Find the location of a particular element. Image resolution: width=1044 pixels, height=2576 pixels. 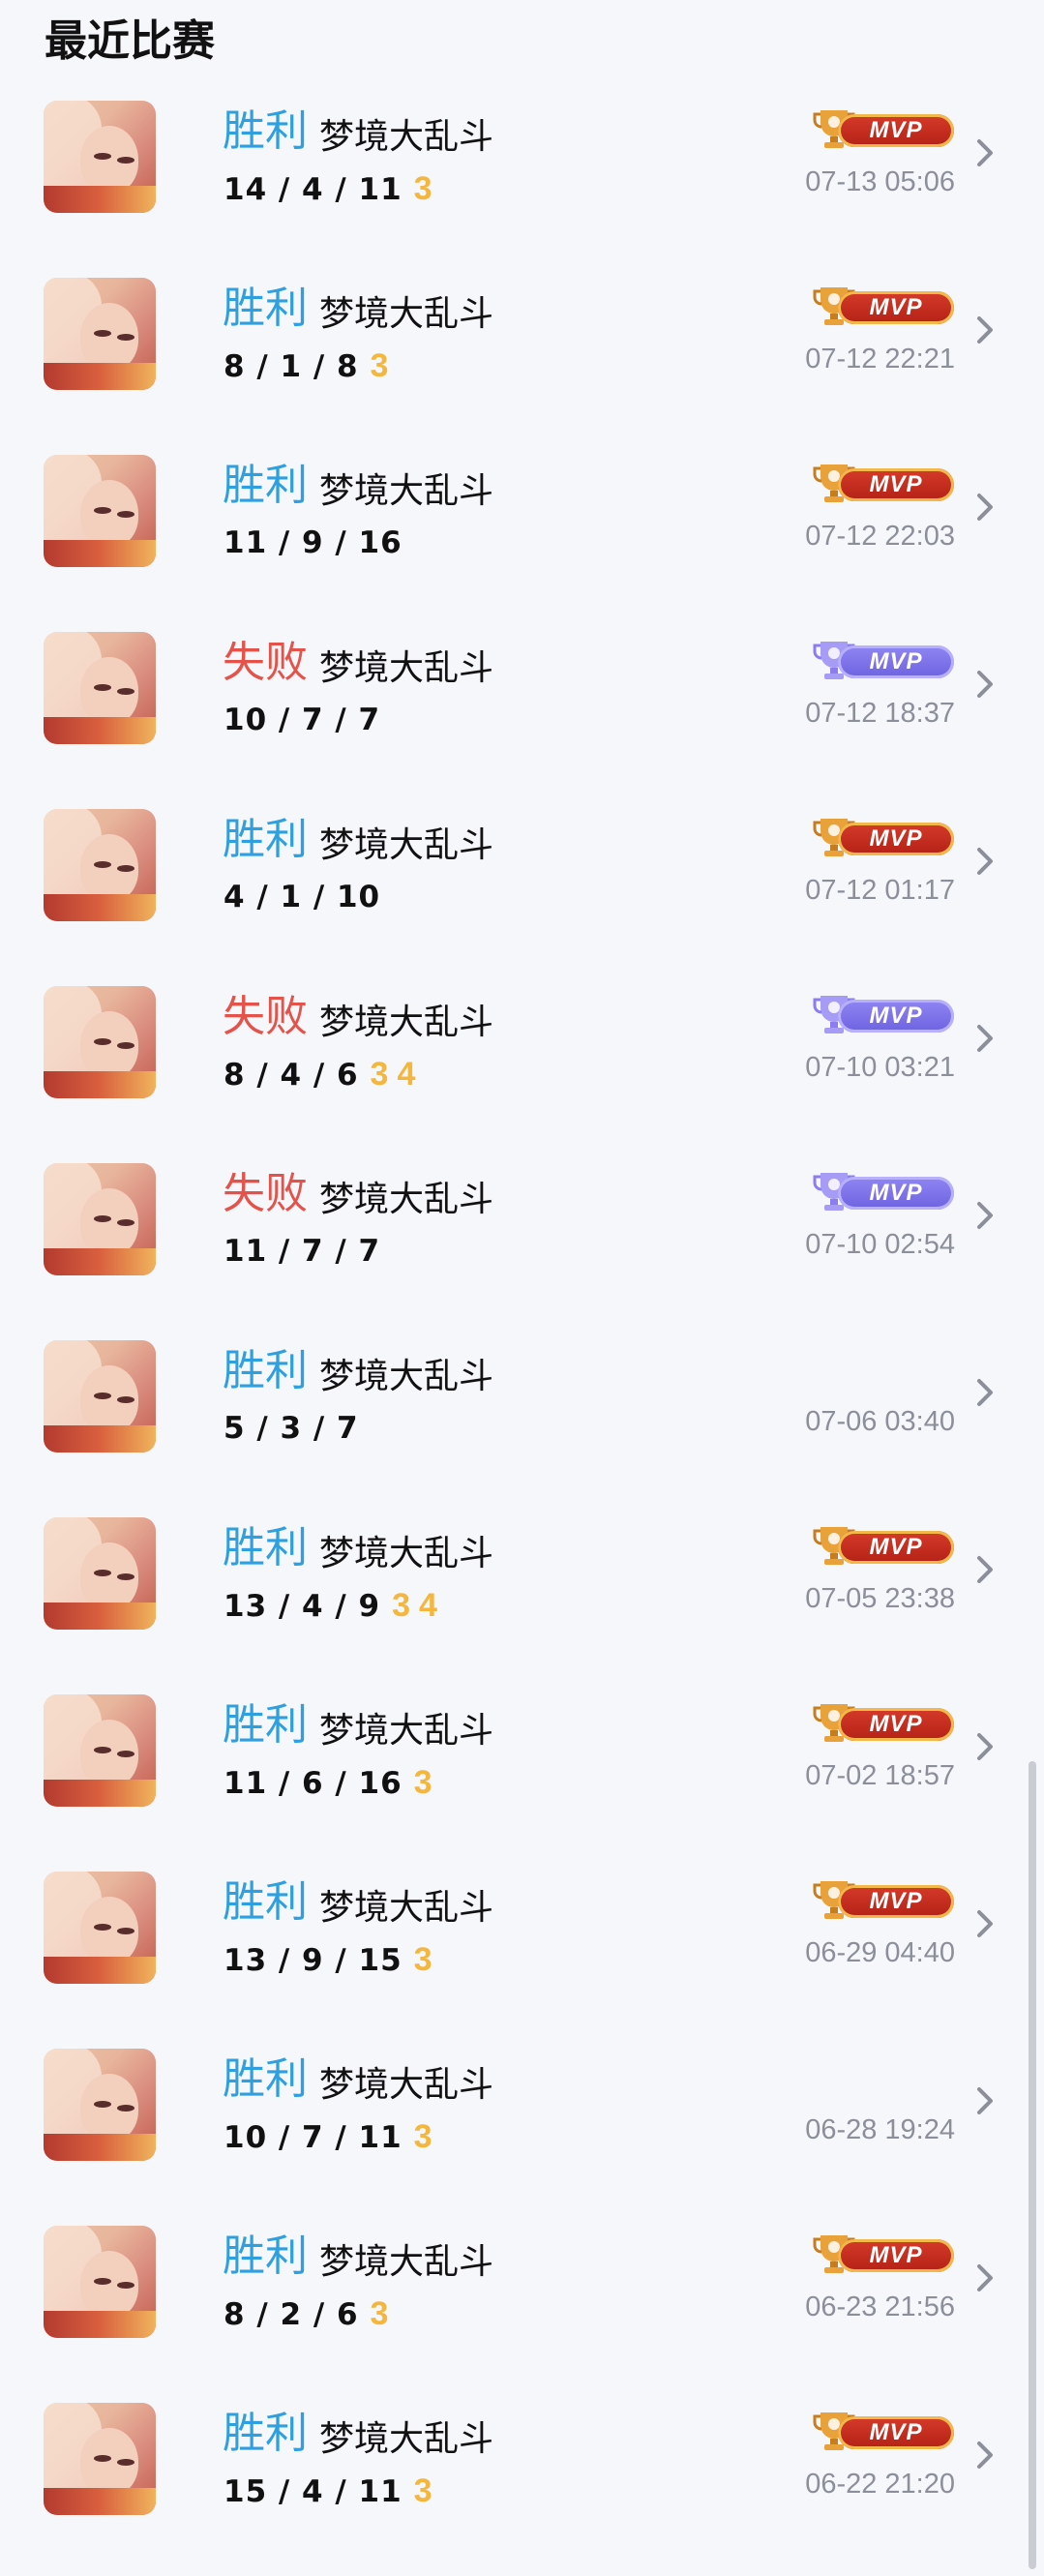

kda-value: 11 / 9 / 16 is located at coordinates (313, 542).